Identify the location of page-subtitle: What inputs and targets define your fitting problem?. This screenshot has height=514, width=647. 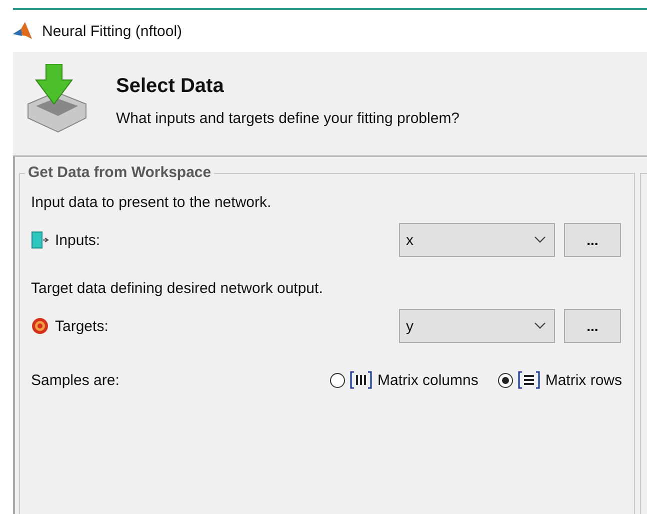
(288, 118).